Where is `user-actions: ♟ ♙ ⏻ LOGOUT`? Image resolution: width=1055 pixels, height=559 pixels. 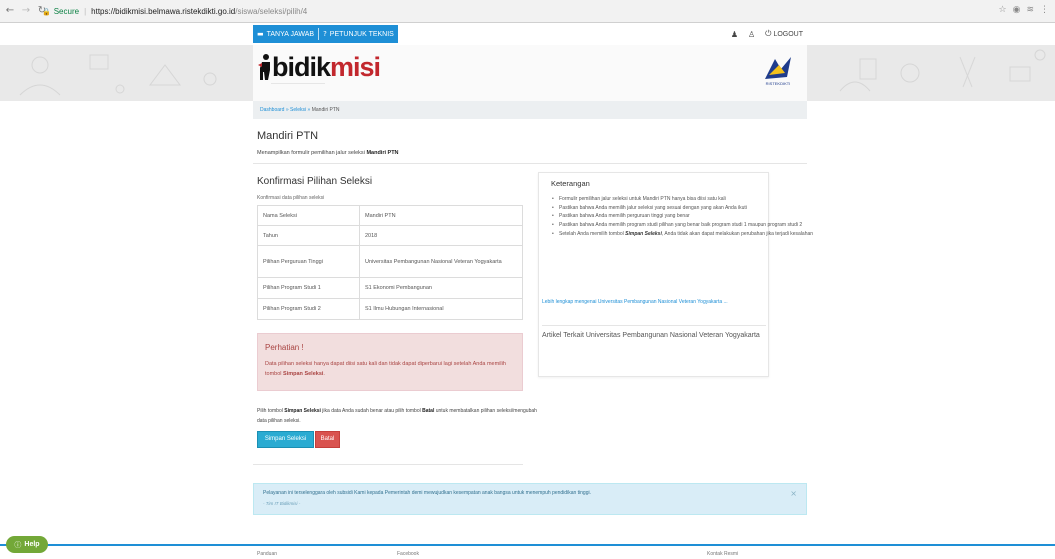 user-actions: ♟ ♙ ⏻ LOGOUT is located at coordinates (767, 34).